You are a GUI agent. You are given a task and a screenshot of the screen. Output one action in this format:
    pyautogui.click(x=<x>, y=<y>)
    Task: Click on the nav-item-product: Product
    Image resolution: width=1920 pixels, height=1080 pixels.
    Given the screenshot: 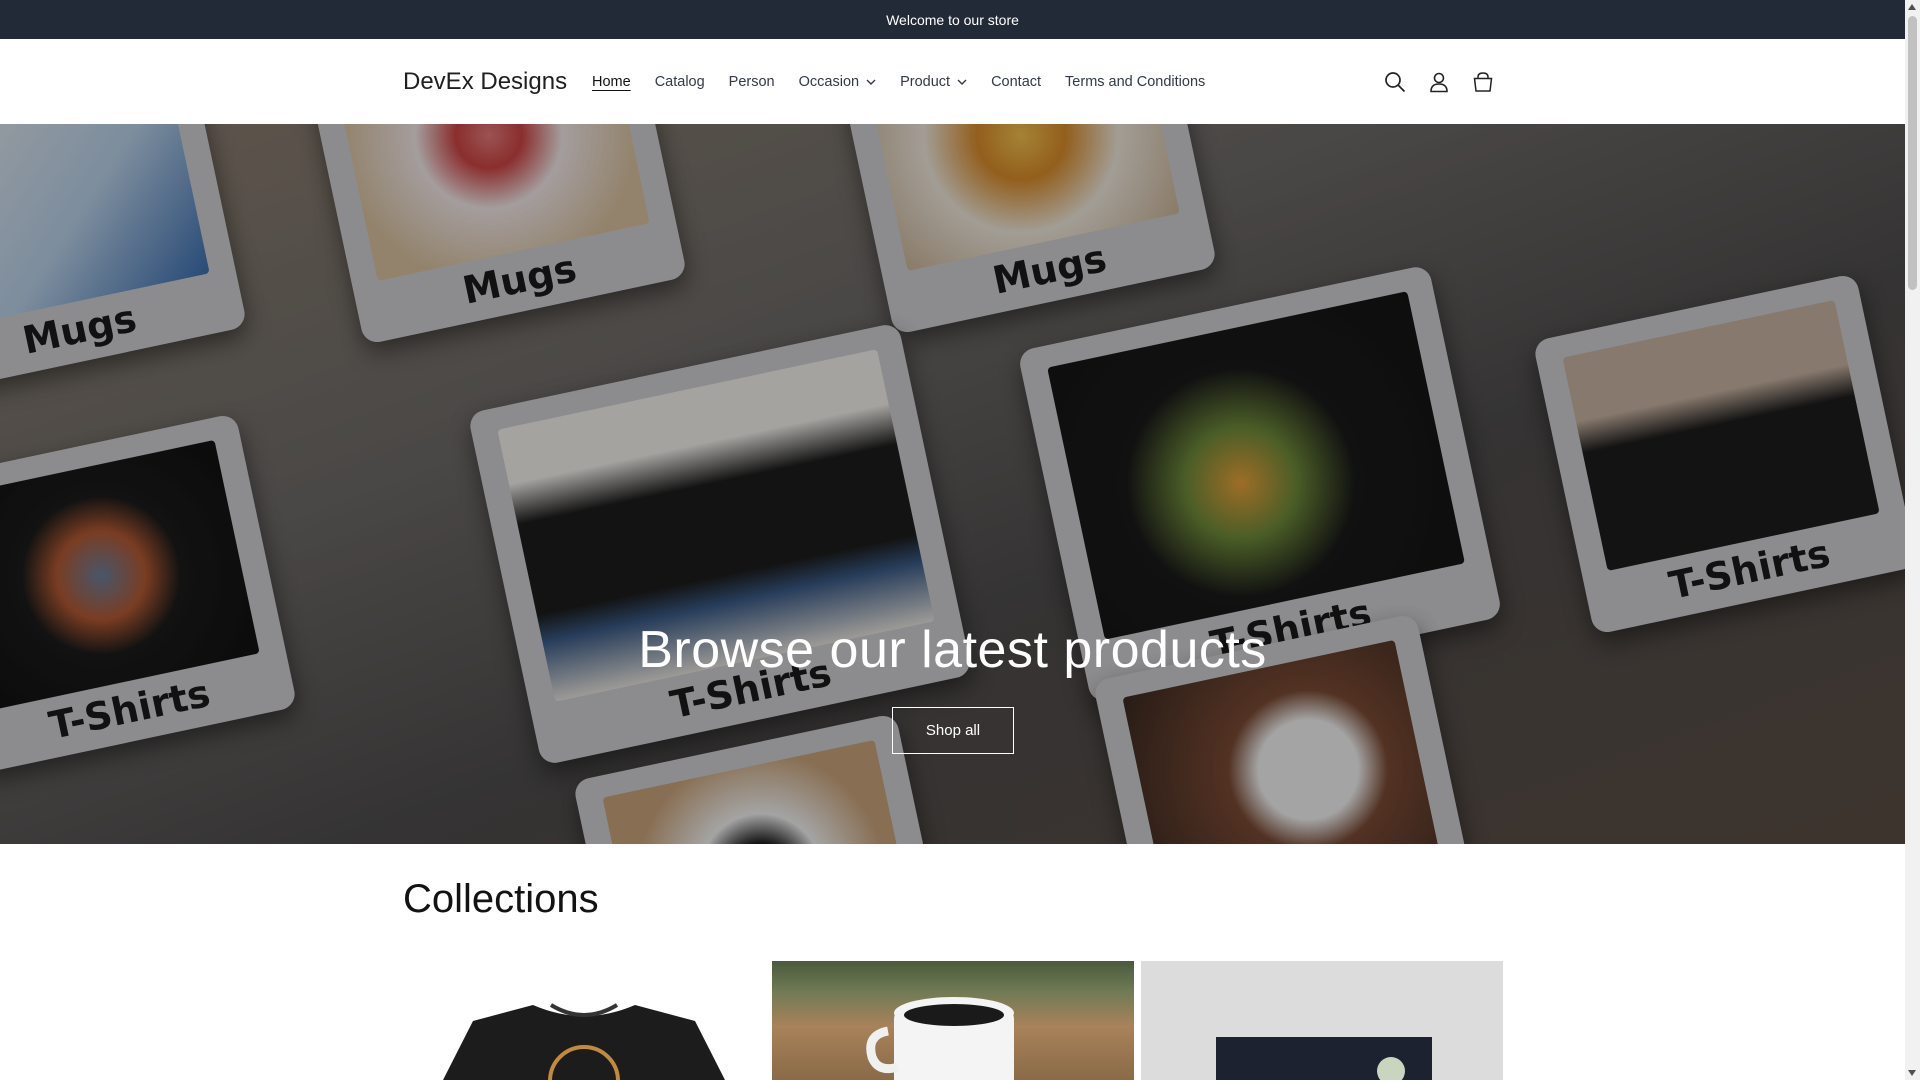 What is the action you would take?
    pyautogui.click(x=933, y=82)
    